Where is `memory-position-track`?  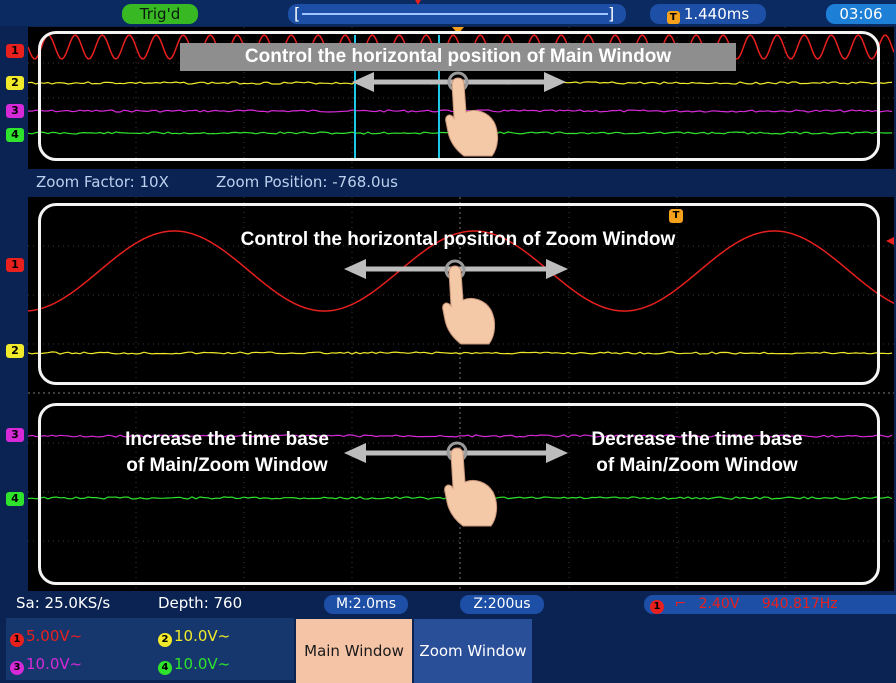 memory-position-track is located at coordinates (455, 14).